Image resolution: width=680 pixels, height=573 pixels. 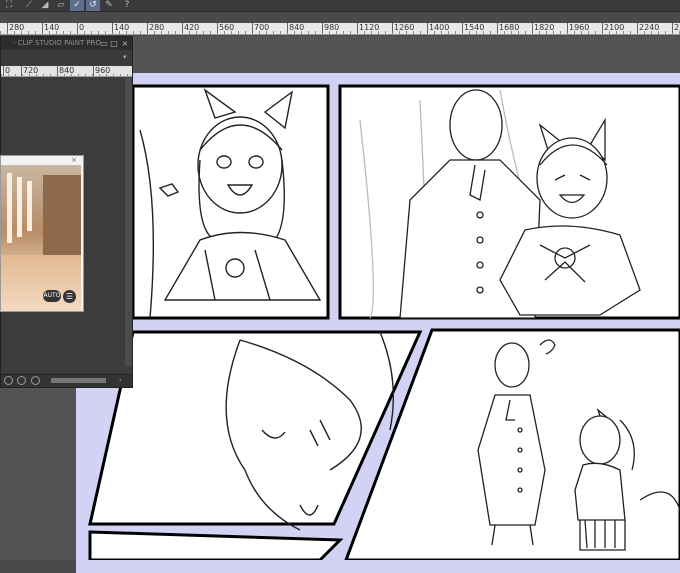 I want to click on rotate-left-icon, so click(x=8, y=380).